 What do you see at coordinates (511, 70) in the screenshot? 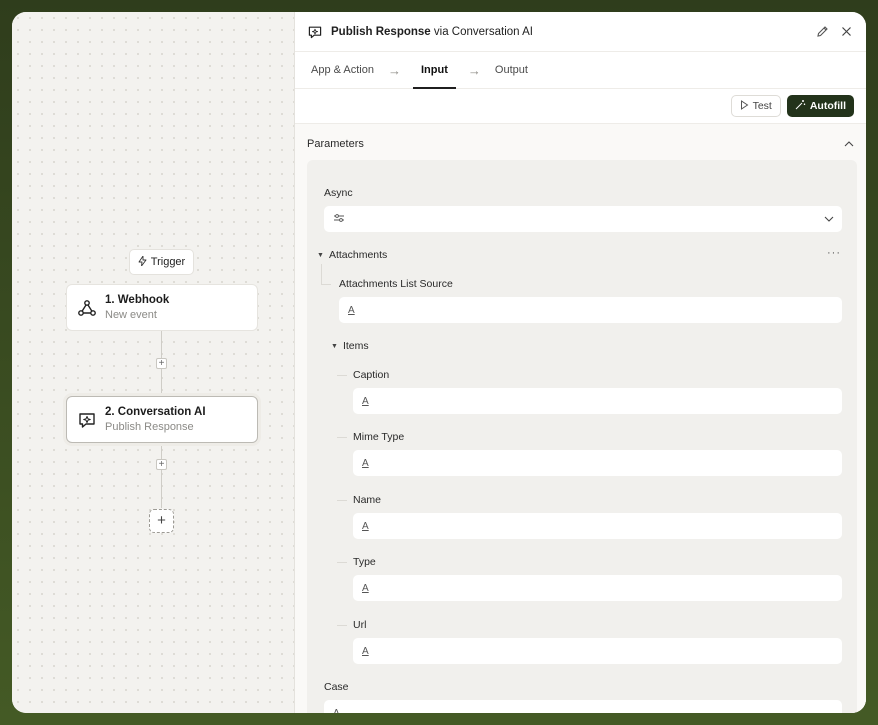
I see `tab-output: Output` at bounding box center [511, 70].